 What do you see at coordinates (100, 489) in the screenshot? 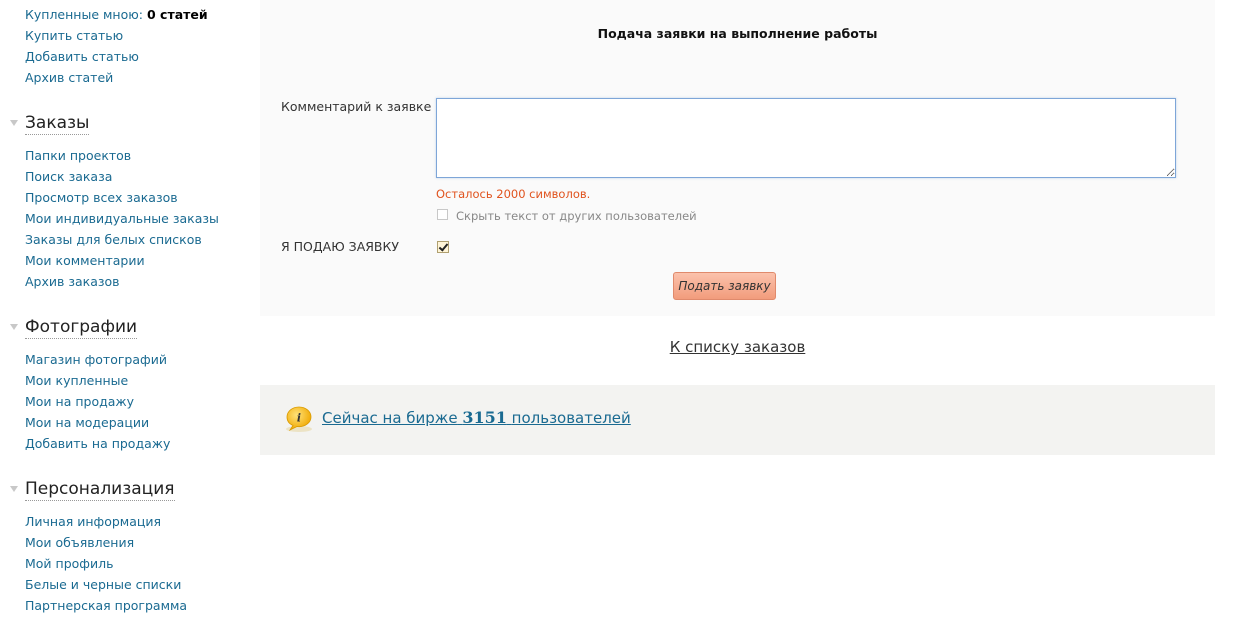
I see `section-title-personal: Персонализация` at bounding box center [100, 489].